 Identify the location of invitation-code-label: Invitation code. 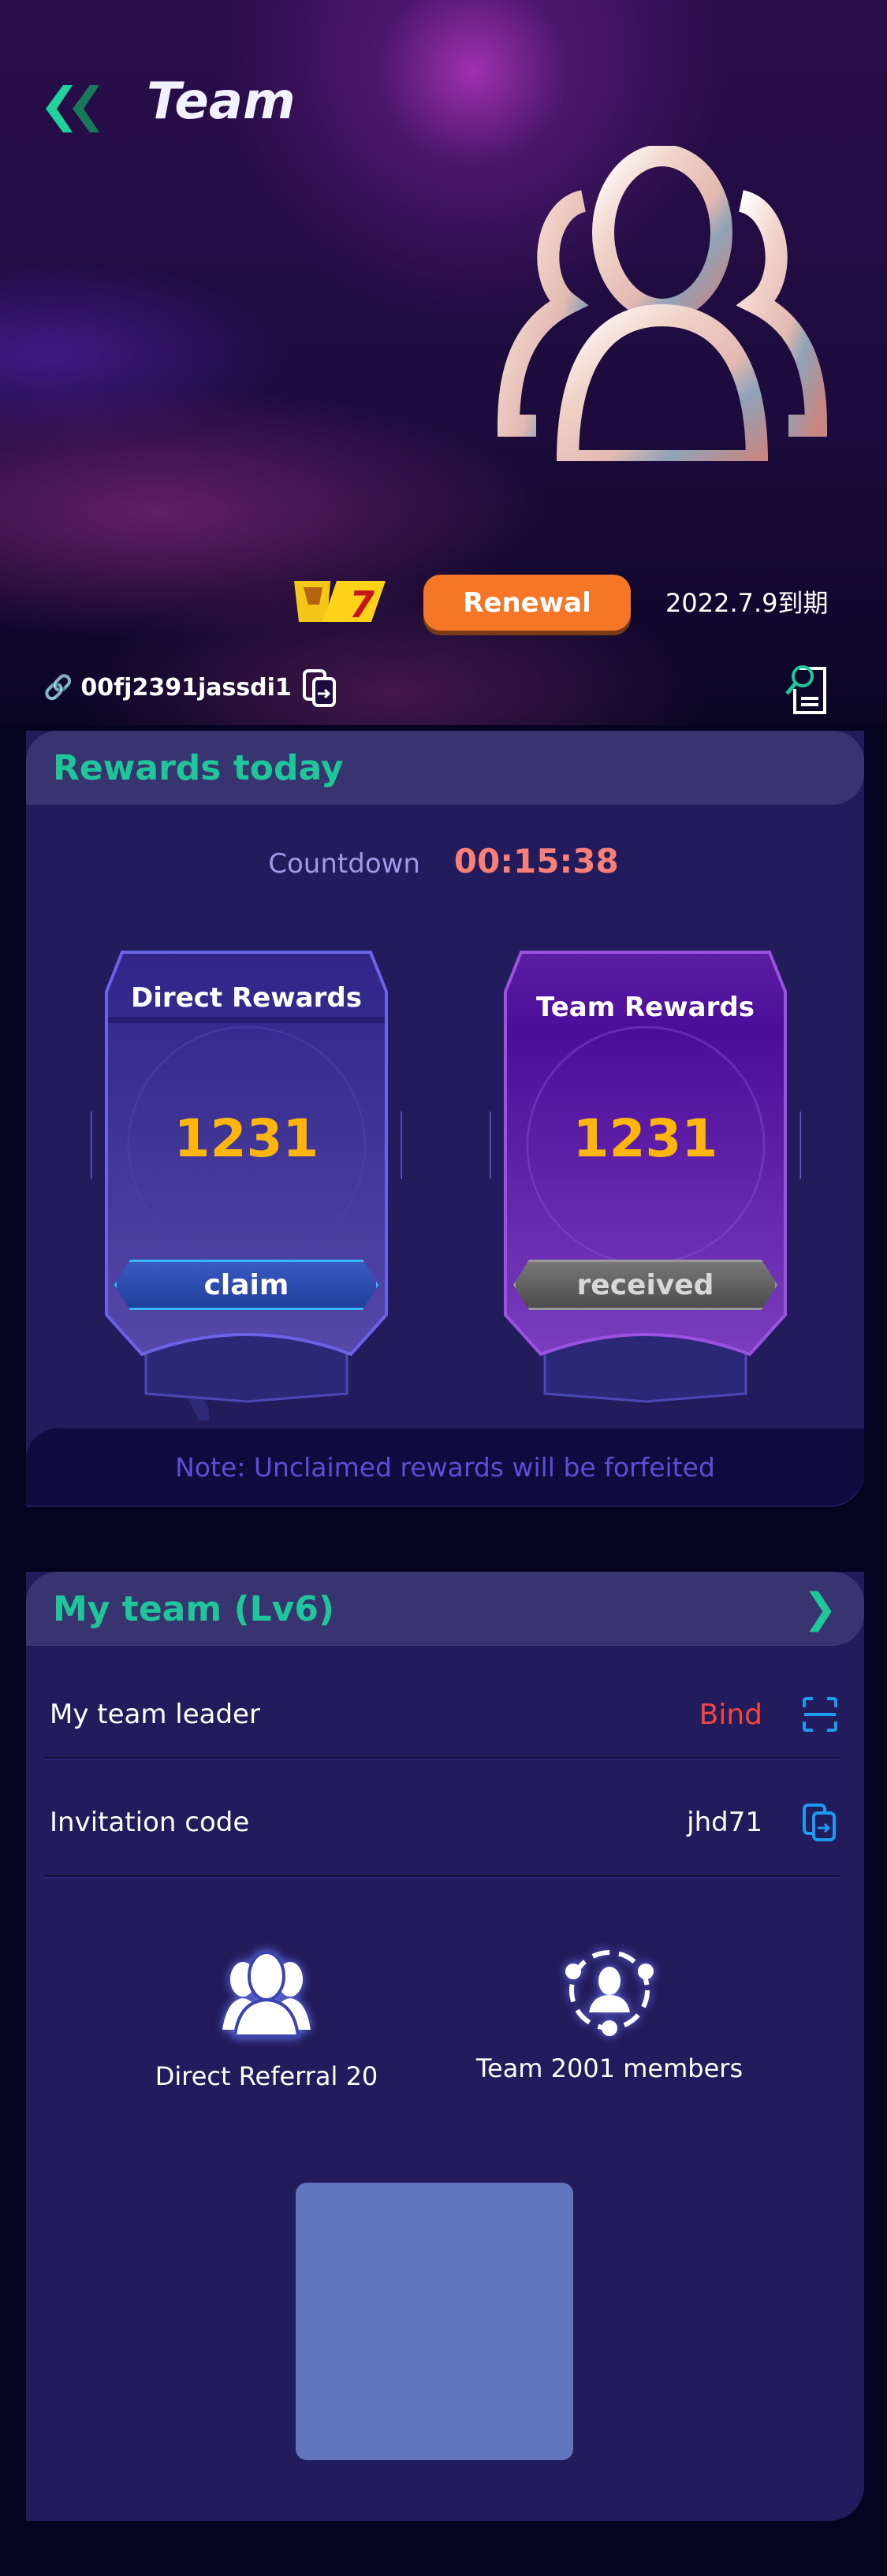
(150, 1822).